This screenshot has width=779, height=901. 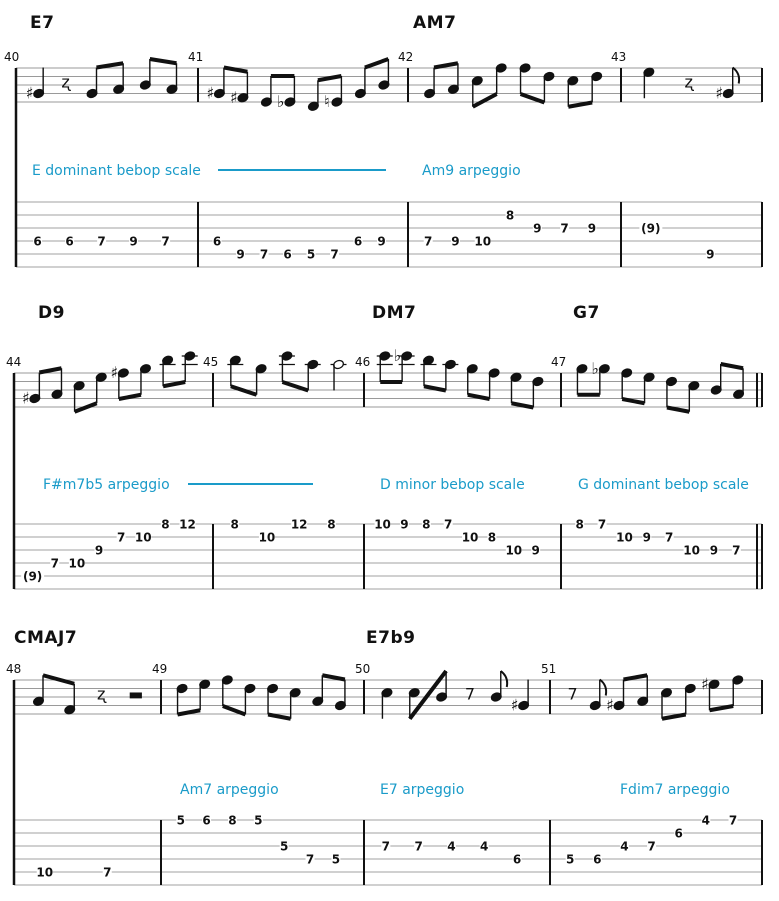 What do you see at coordinates (390, 638) in the screenshot?
I see `chord-symbol: E7b9` at bounding box center [390, 638].